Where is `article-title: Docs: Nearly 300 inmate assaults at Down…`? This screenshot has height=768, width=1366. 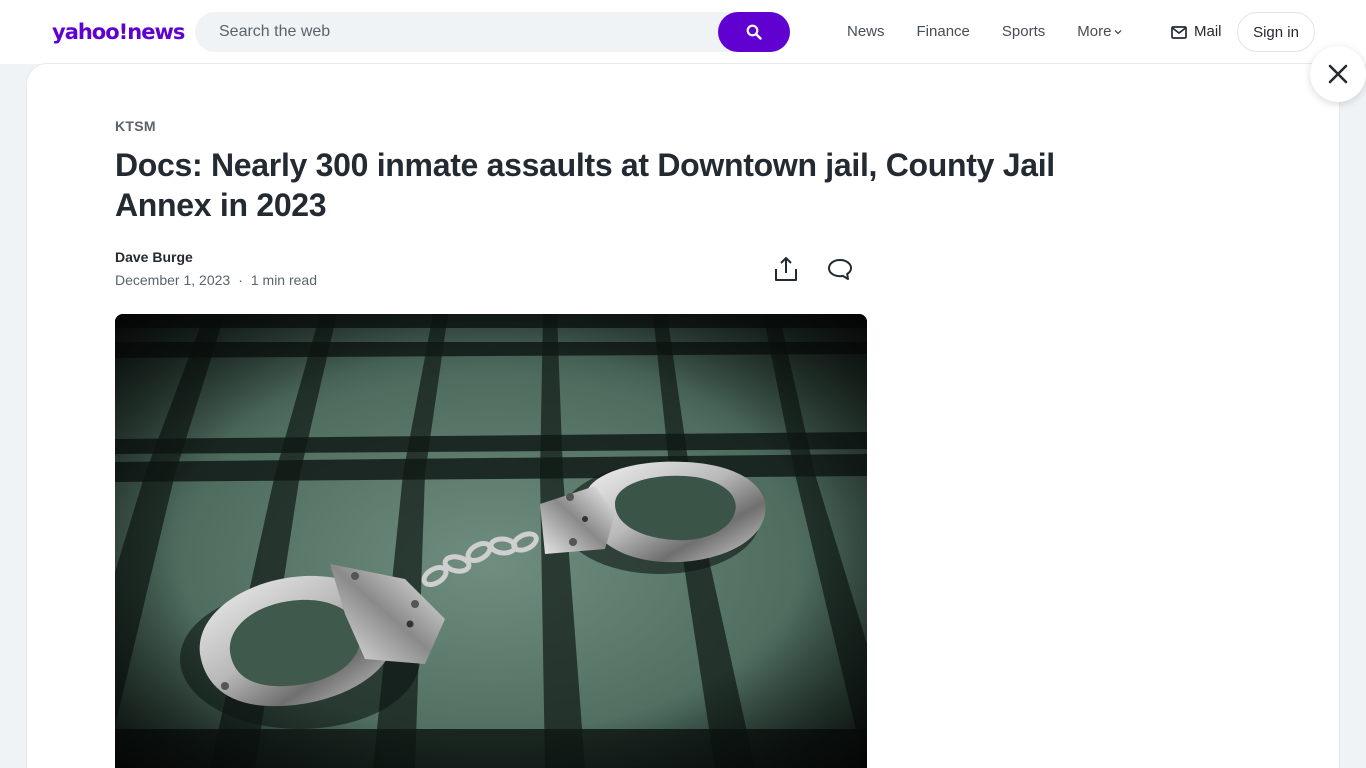 article-title: Docs: Nearly 300 inmate assaults at Down… is located at coordinates (585, 185).